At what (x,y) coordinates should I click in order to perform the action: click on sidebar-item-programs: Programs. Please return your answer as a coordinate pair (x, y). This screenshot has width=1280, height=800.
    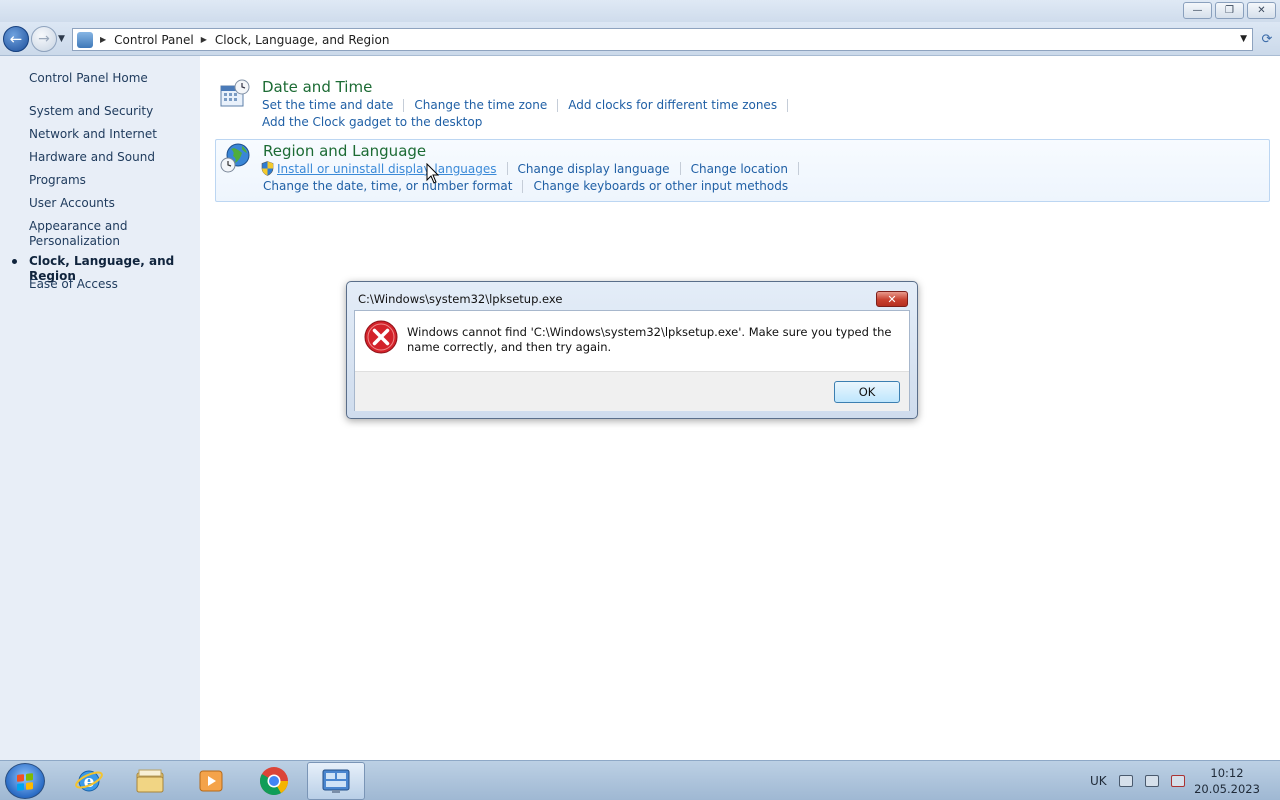
    Looking at the image, I should click on (111, 180).